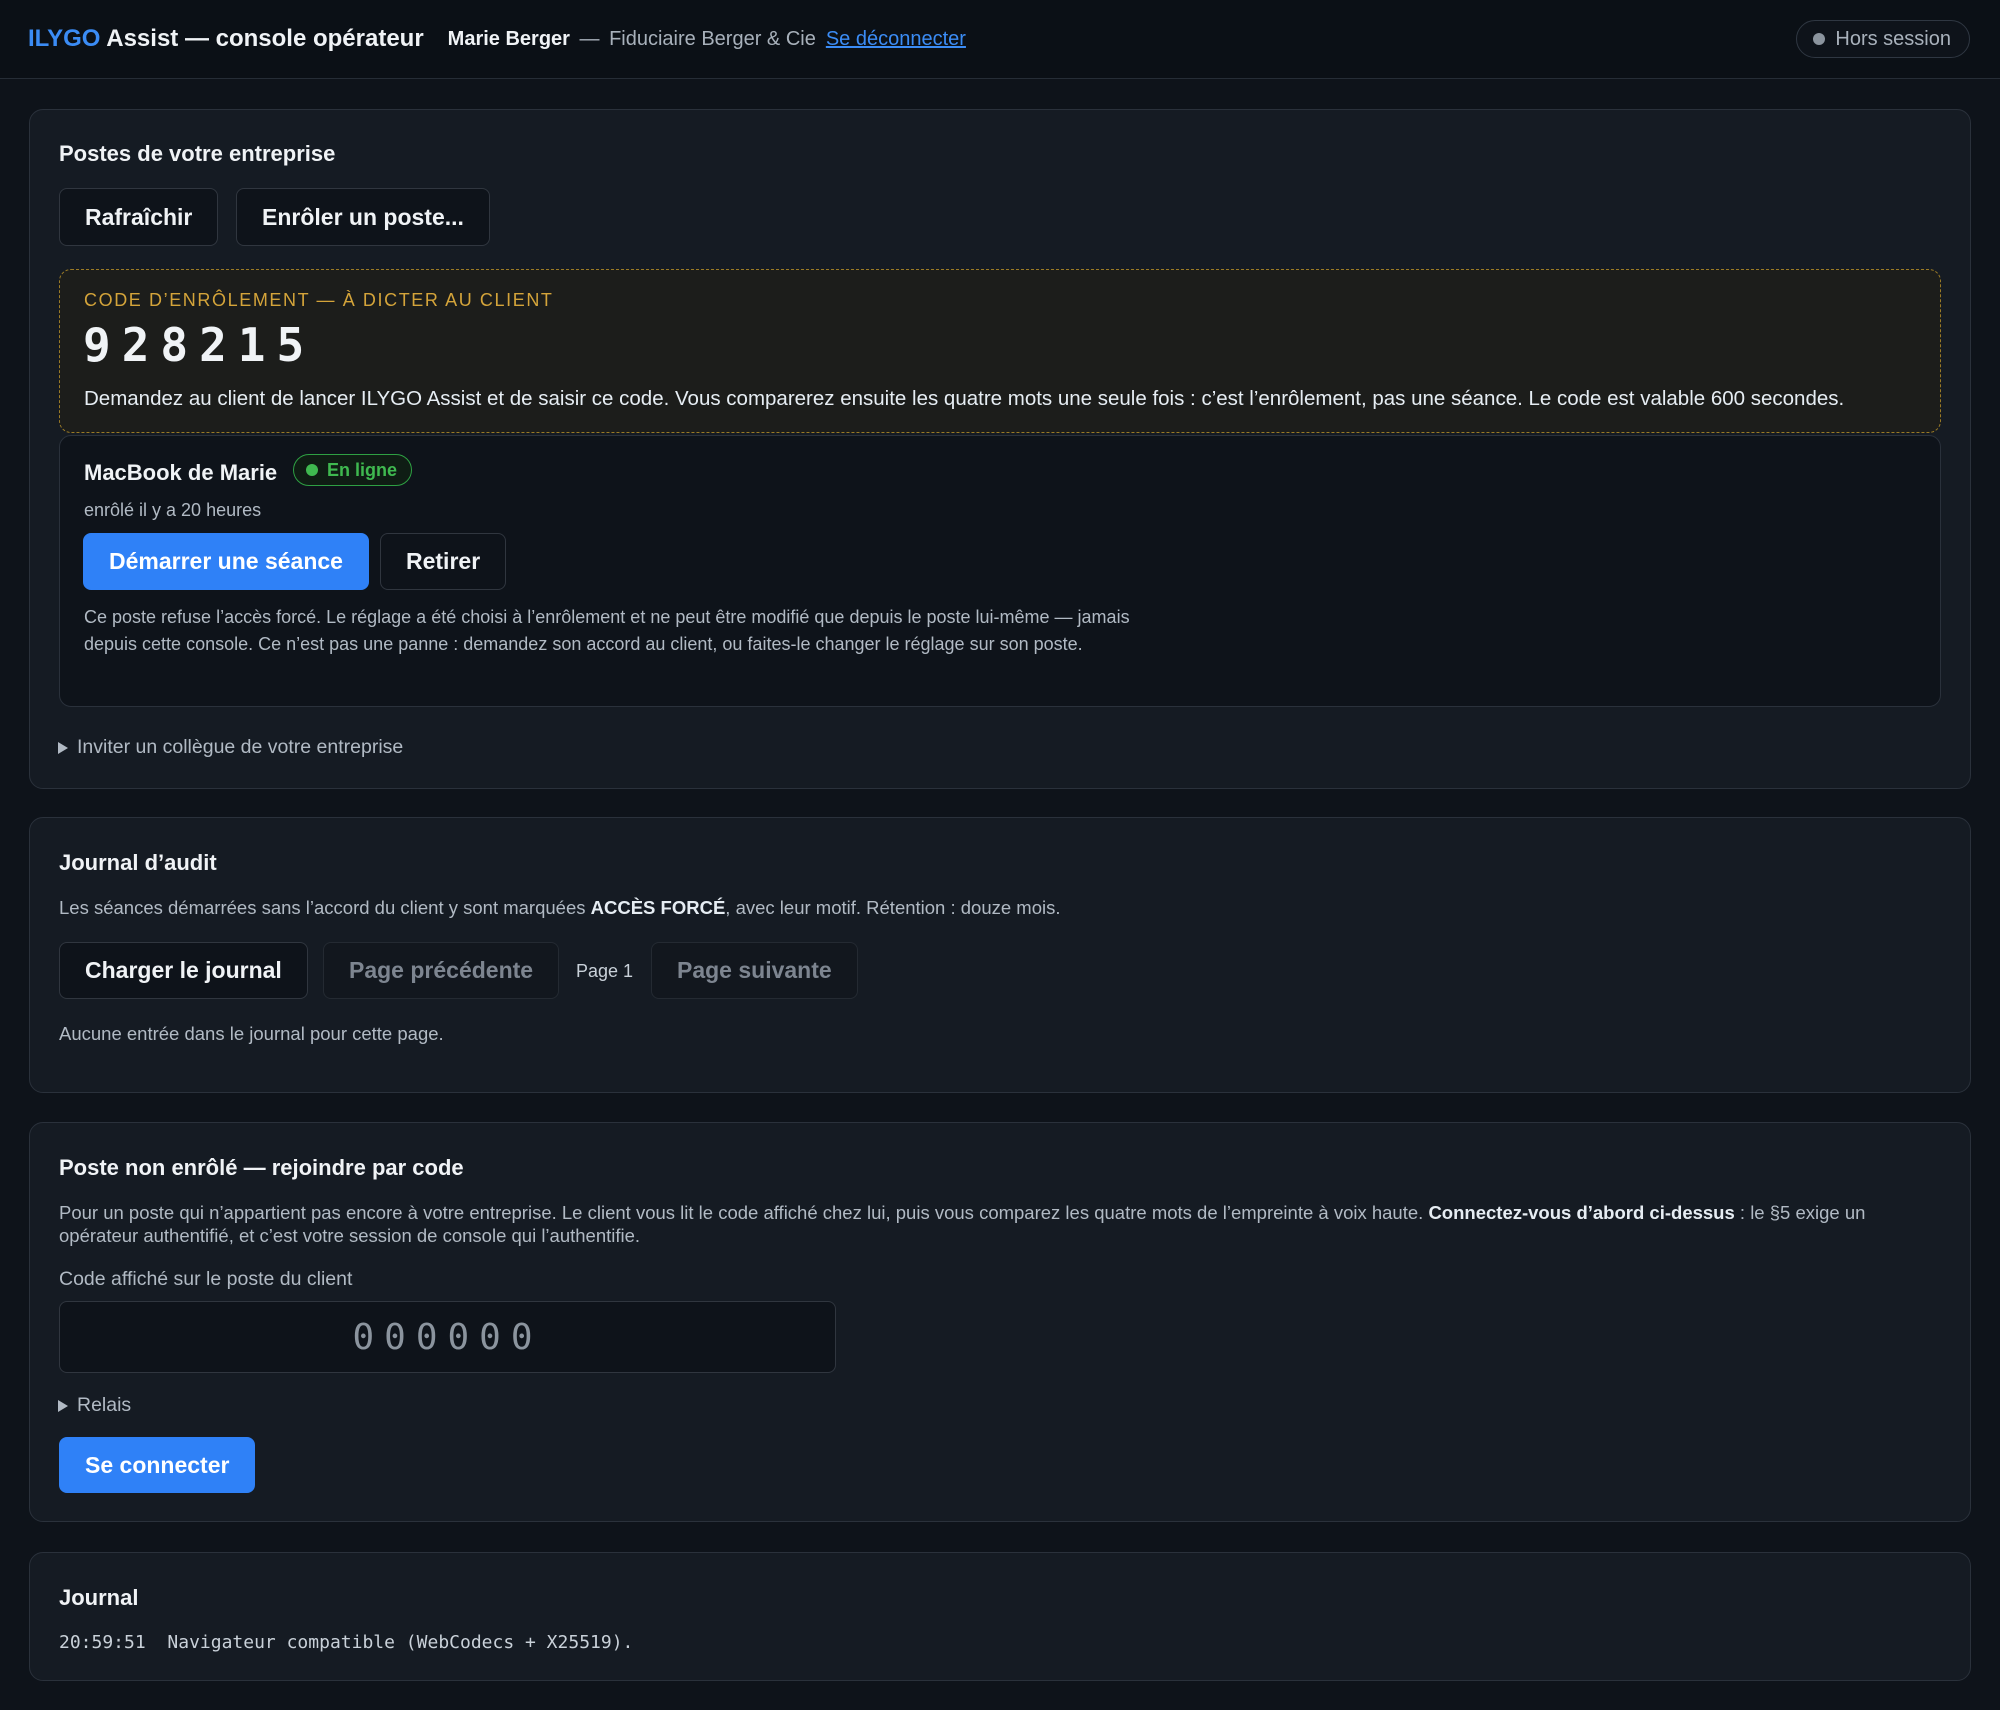 Image resolution: width=2000 pixels, height=1710 pixels. Describe the element at coordinates (312, 470) in the screenshot. I see `online-dot-icon` at that location.